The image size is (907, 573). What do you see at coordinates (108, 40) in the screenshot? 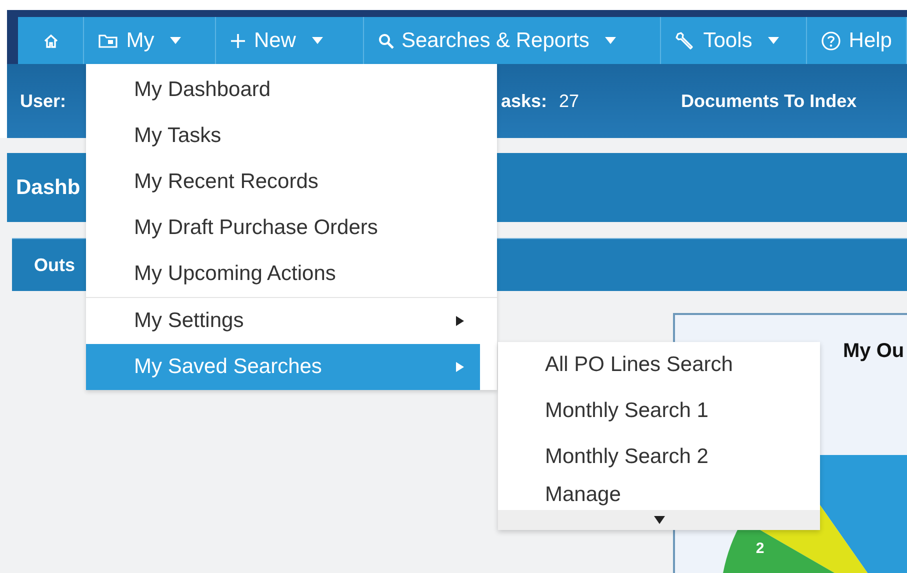
I see `folder-icon` at bounding box center [108, 40].